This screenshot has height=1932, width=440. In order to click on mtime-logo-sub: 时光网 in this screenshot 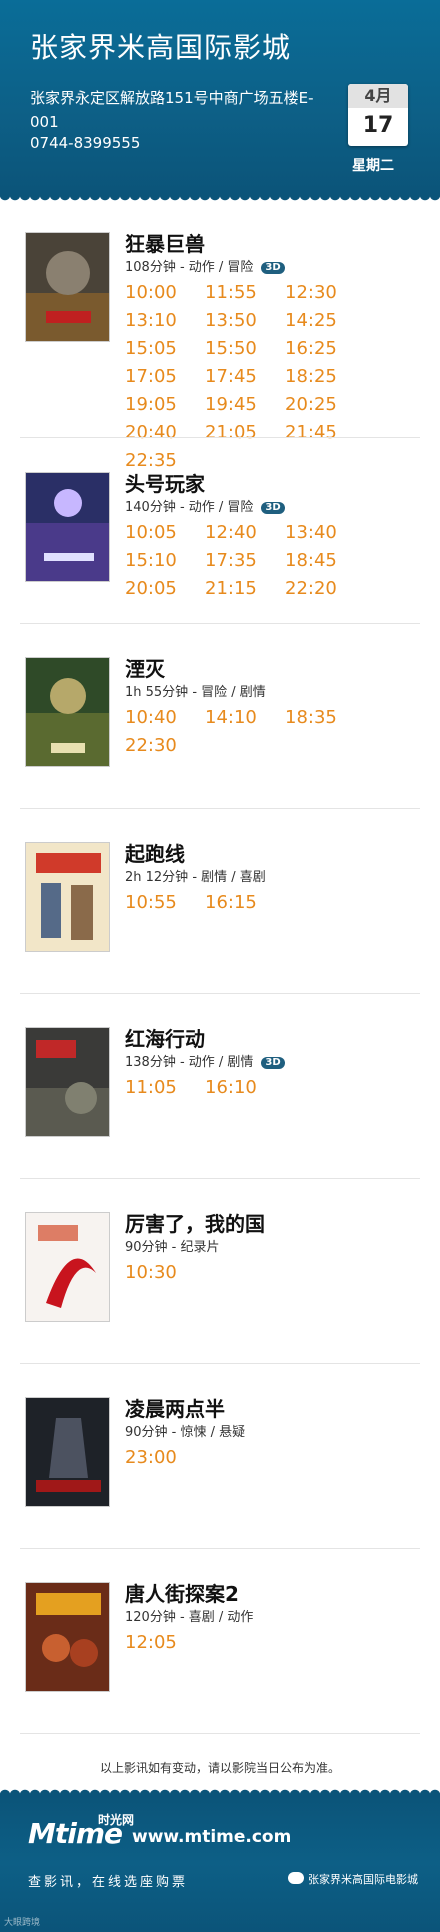, I will do `click(116, 1820)`.